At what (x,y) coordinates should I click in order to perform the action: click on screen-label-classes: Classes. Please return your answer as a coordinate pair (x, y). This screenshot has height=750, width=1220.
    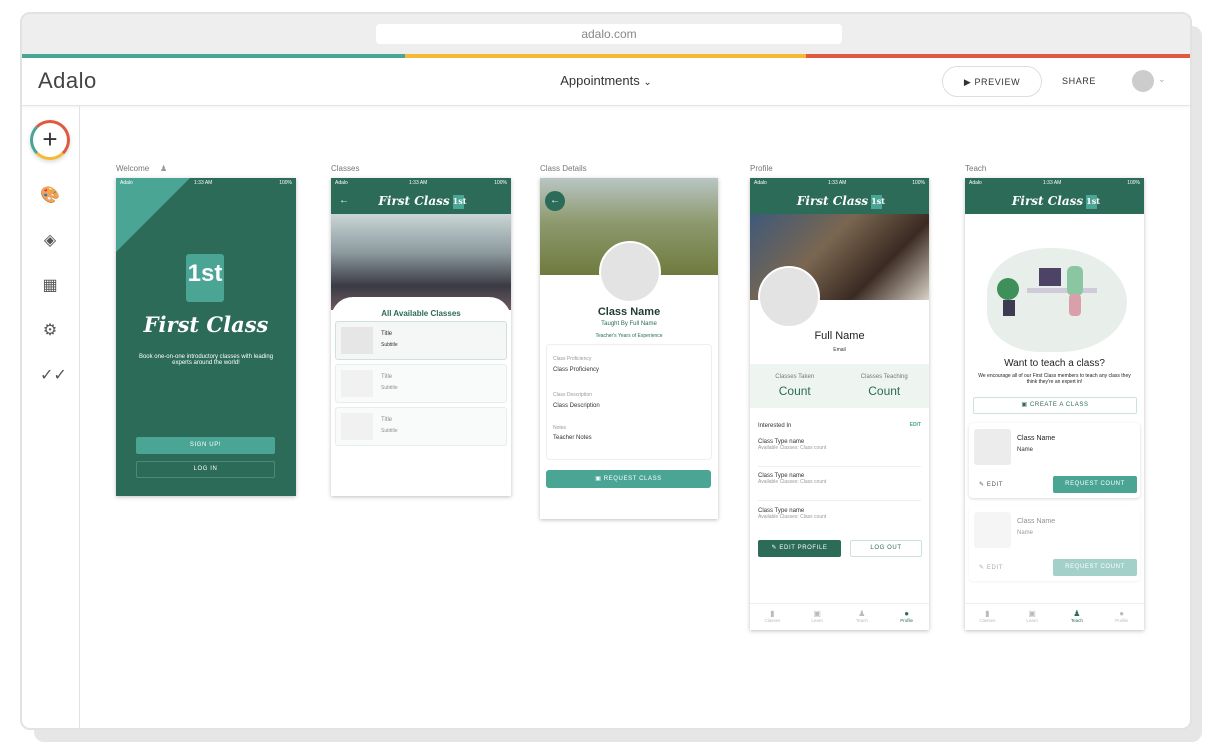
    Looking at the image, I should click on (345, 168).